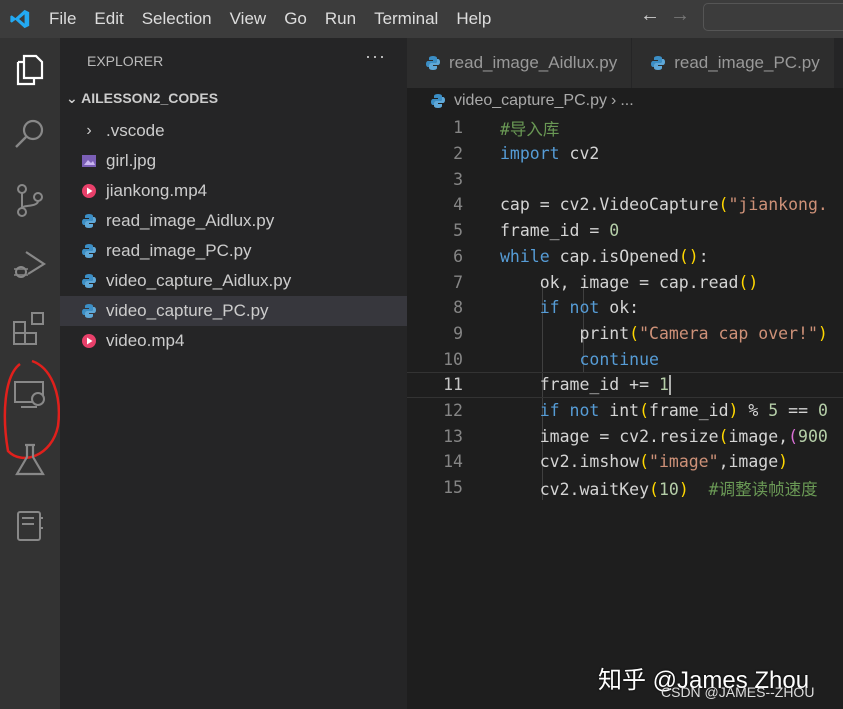 This screenshot has width=843, height=709. What do you see at coordinates (619, 308) in the screenshot?
I see `code-token: ok:` at bounding box center [619, 308].